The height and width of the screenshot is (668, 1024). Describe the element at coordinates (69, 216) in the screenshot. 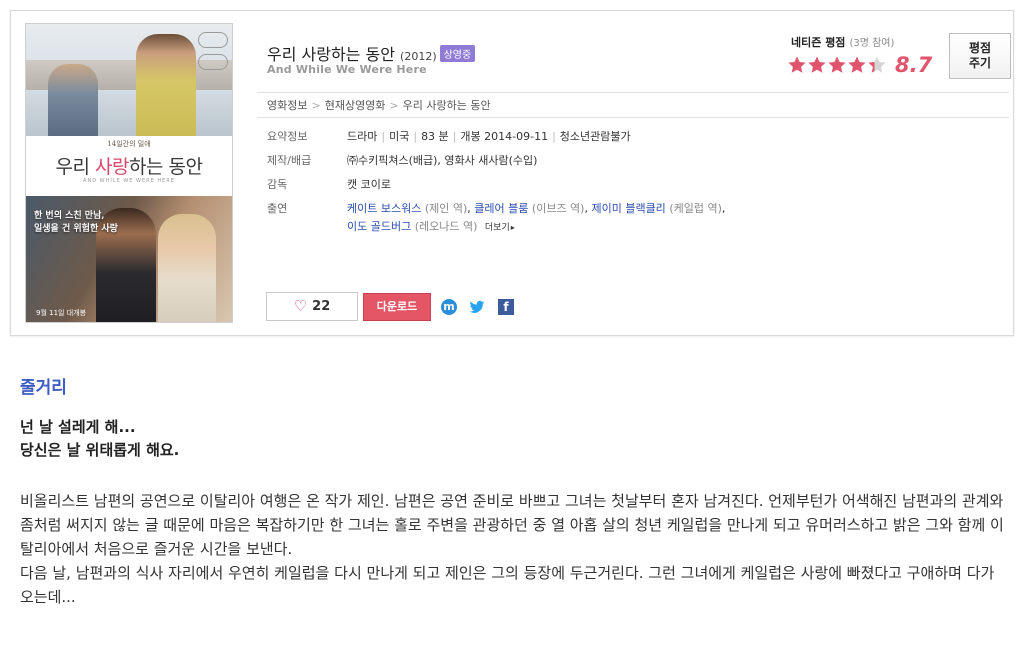

I see `poster-tagline-line: 한 번의 스친 만남,` at that location.